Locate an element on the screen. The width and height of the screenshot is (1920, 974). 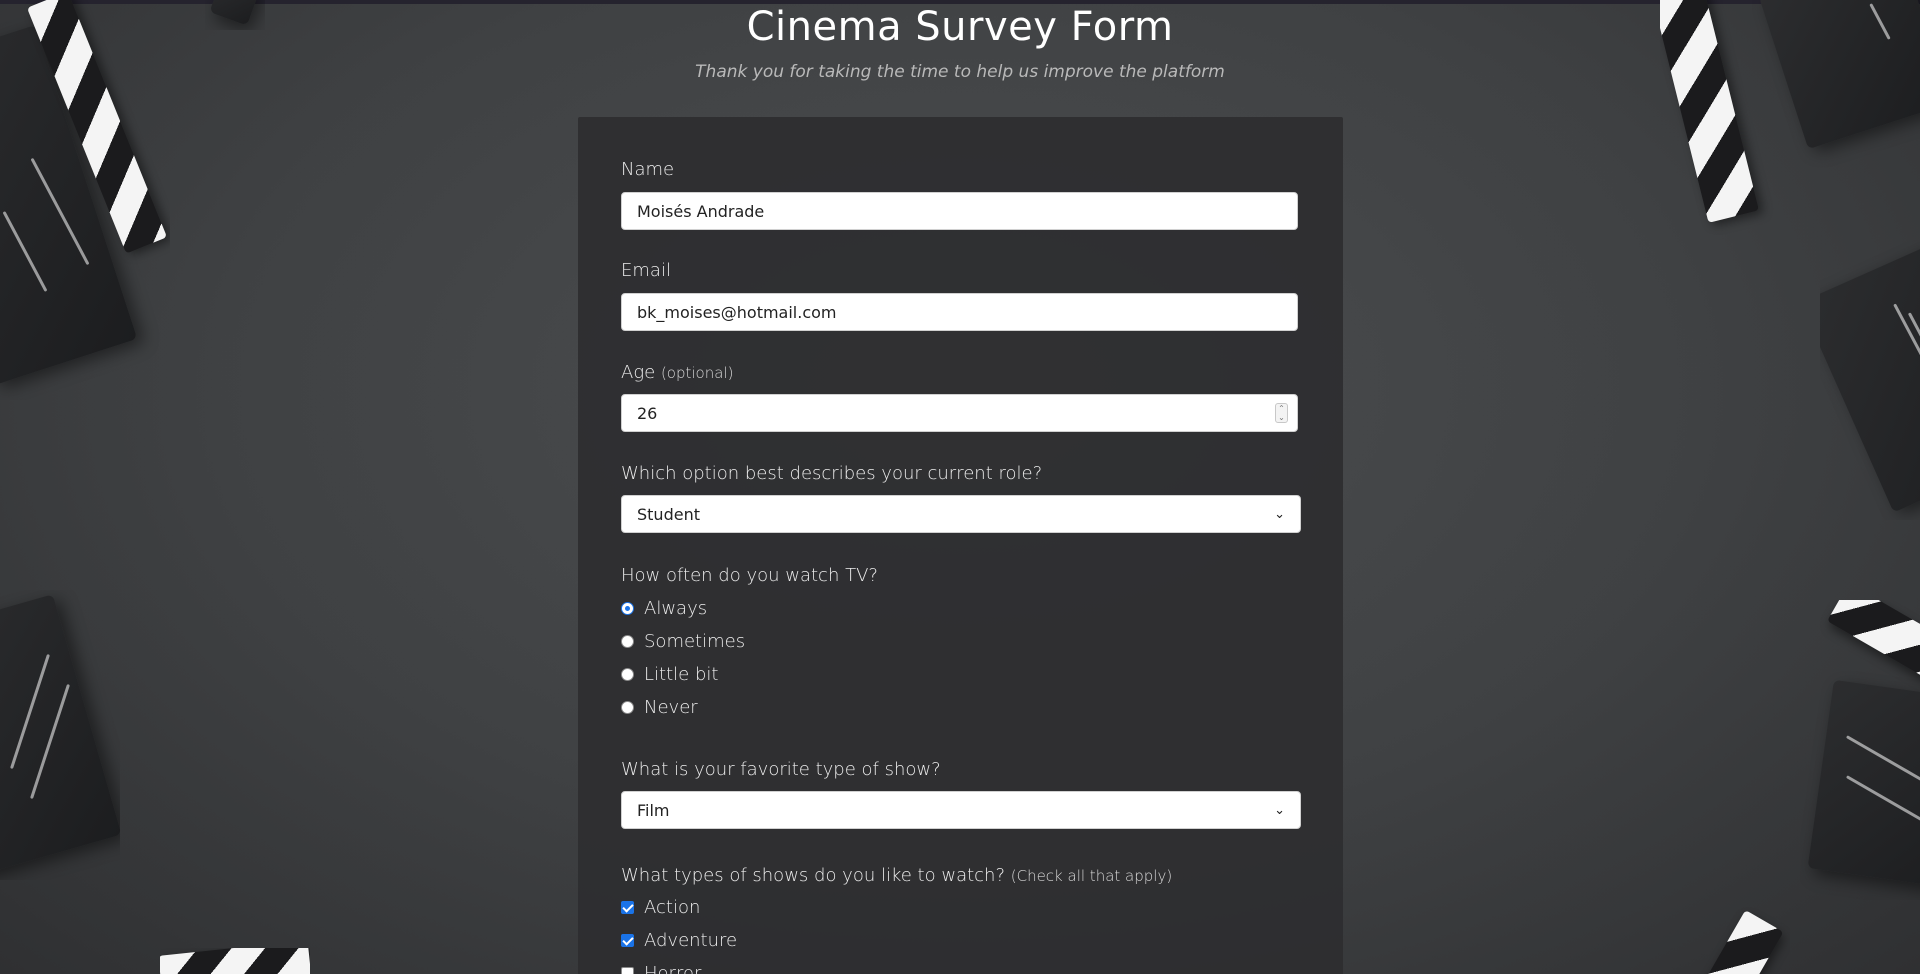
age-input-value: 26 is located at coordinates (647, 413).